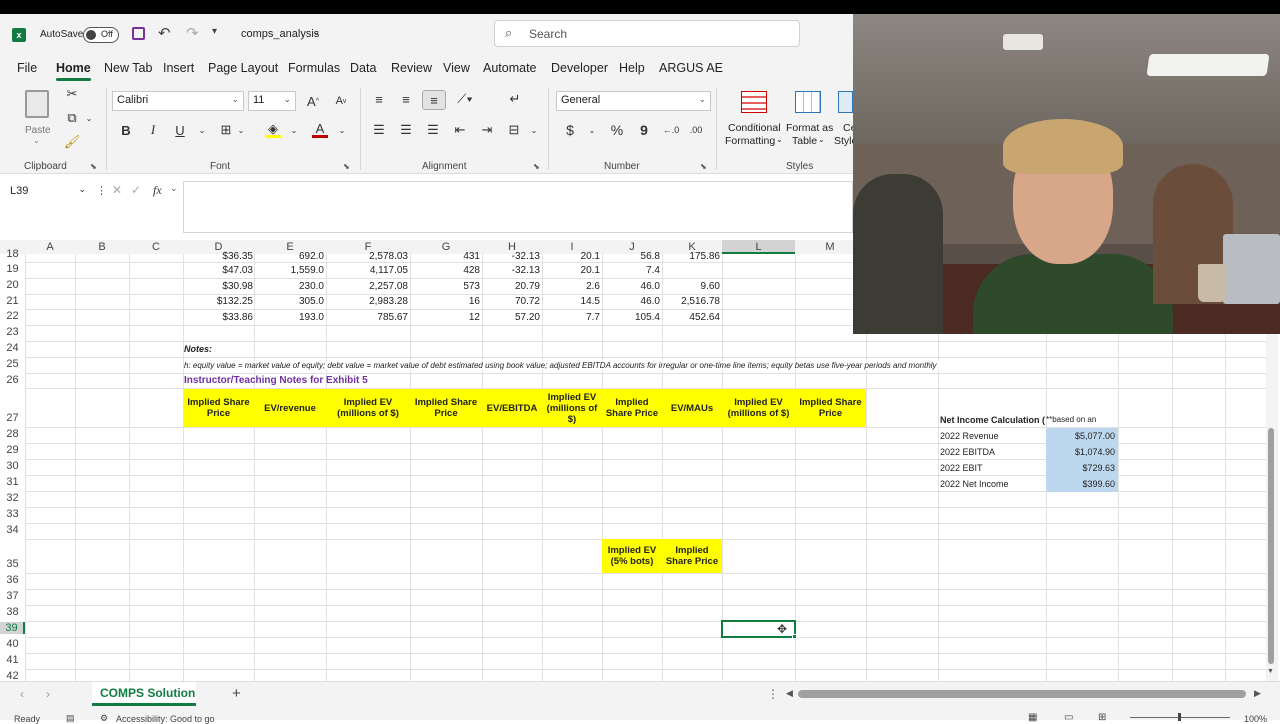  I want to click on percent-button: %, so click(617, 130).